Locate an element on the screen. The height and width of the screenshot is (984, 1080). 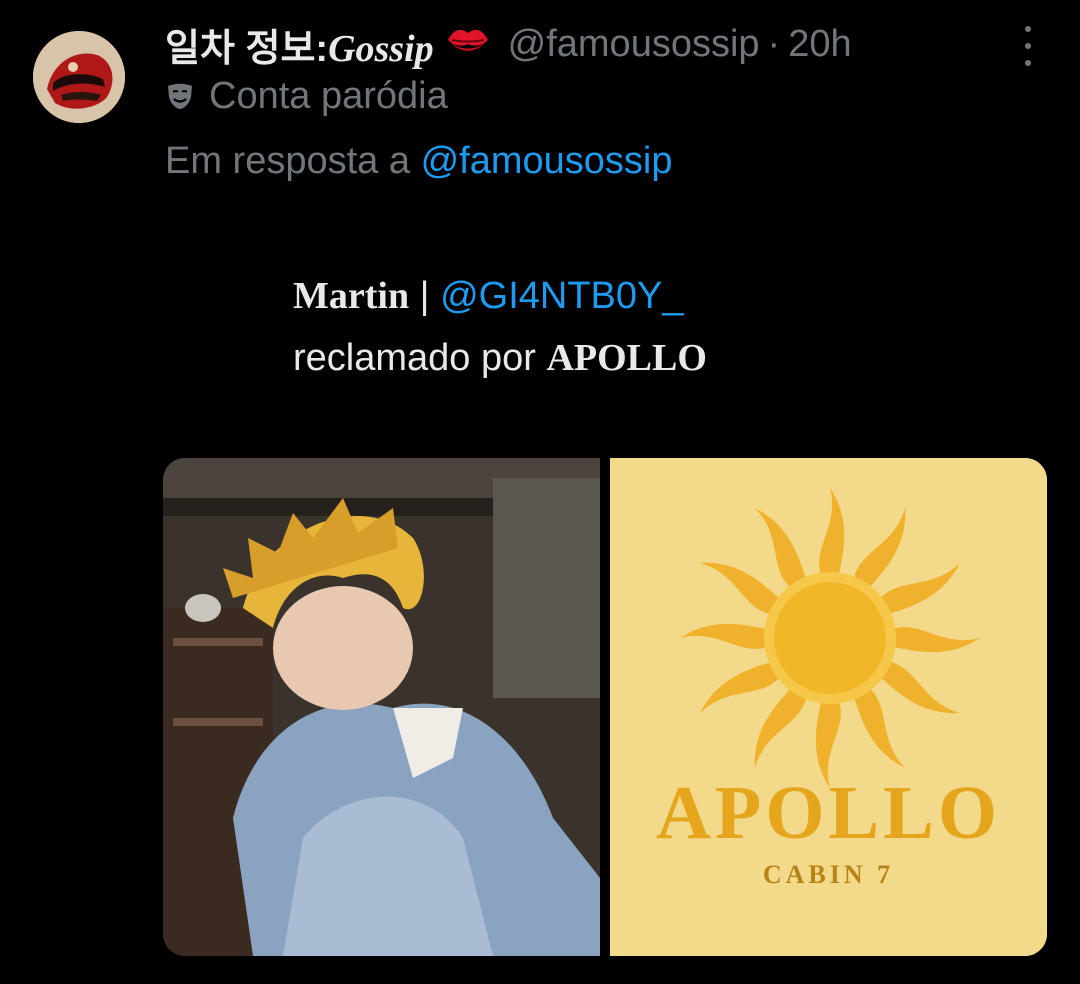
display-name-script: Gossip is located at coordinates (381, 48).